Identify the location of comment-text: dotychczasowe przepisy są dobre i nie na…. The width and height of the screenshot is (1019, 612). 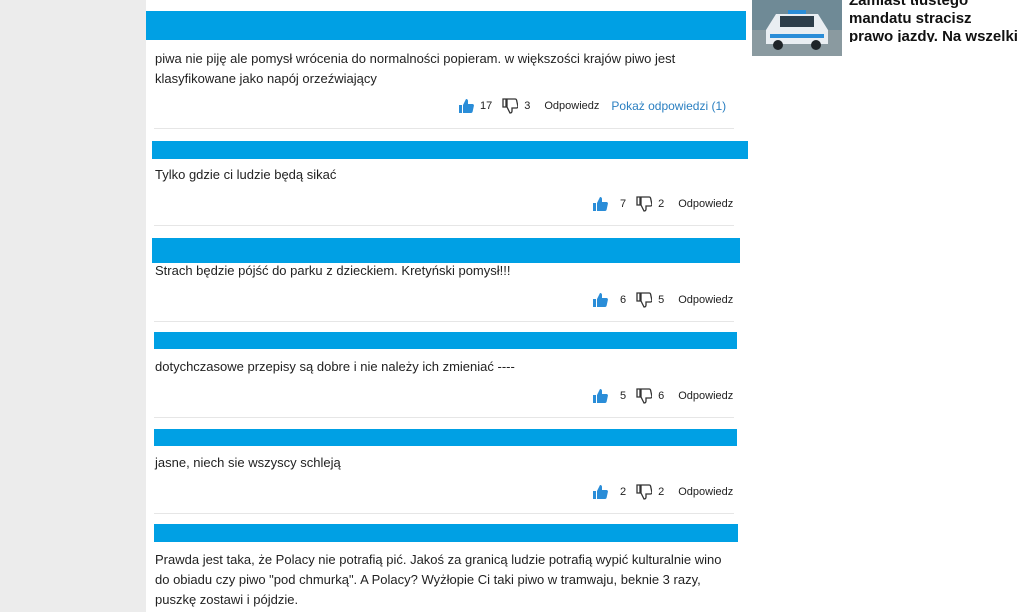
(335, 366).